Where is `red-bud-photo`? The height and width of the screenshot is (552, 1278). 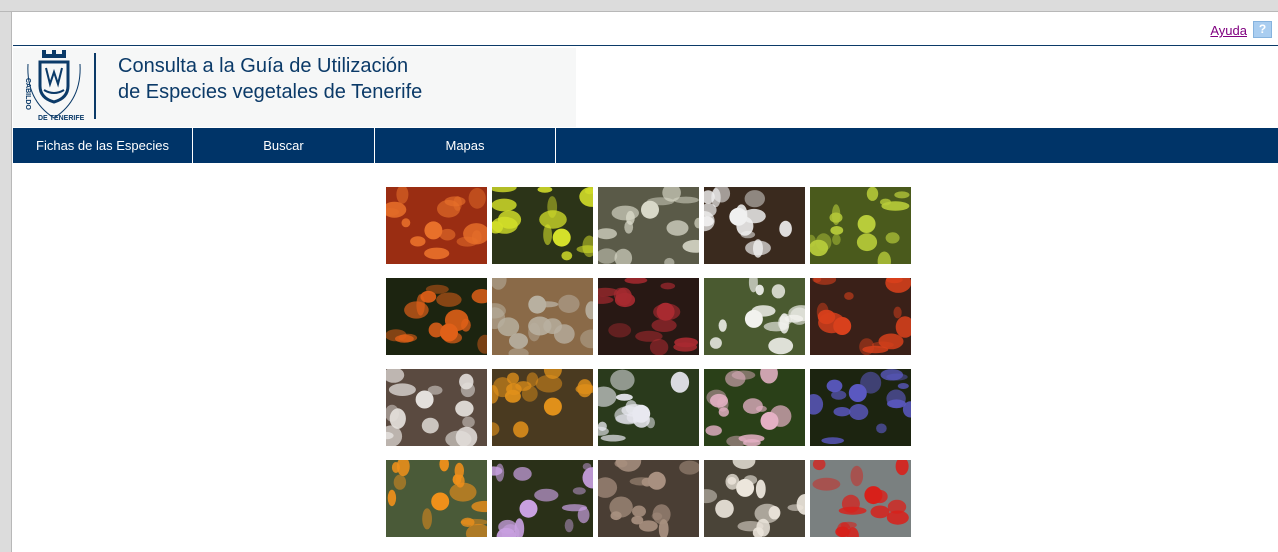
red-bud-photo is located at coordinates (860, 316).